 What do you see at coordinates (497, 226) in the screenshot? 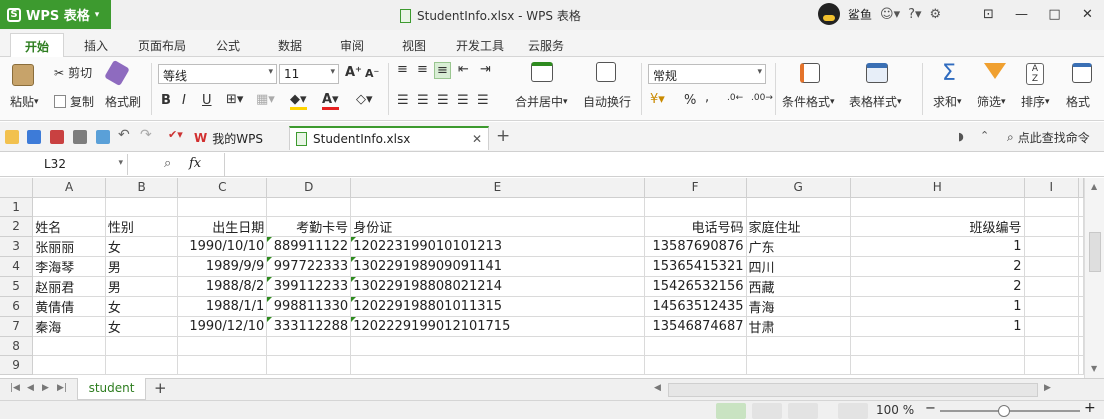
I see `cell: 身份证` at bounding box center [497, 226].